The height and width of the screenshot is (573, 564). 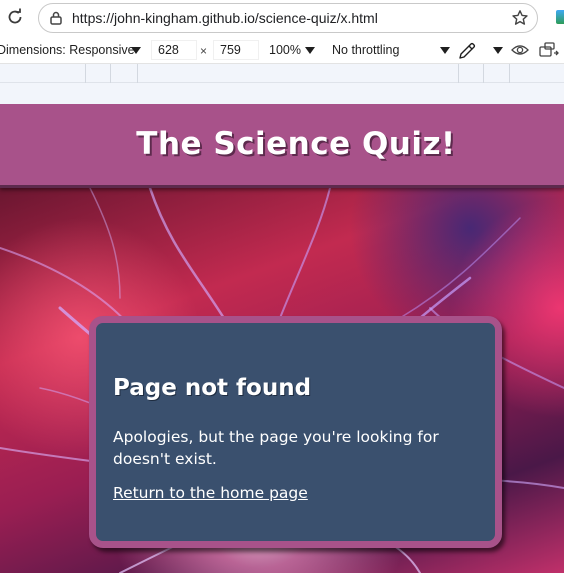 I want to click on zoom-dropdown: 100%, so click(x=285, y=50).